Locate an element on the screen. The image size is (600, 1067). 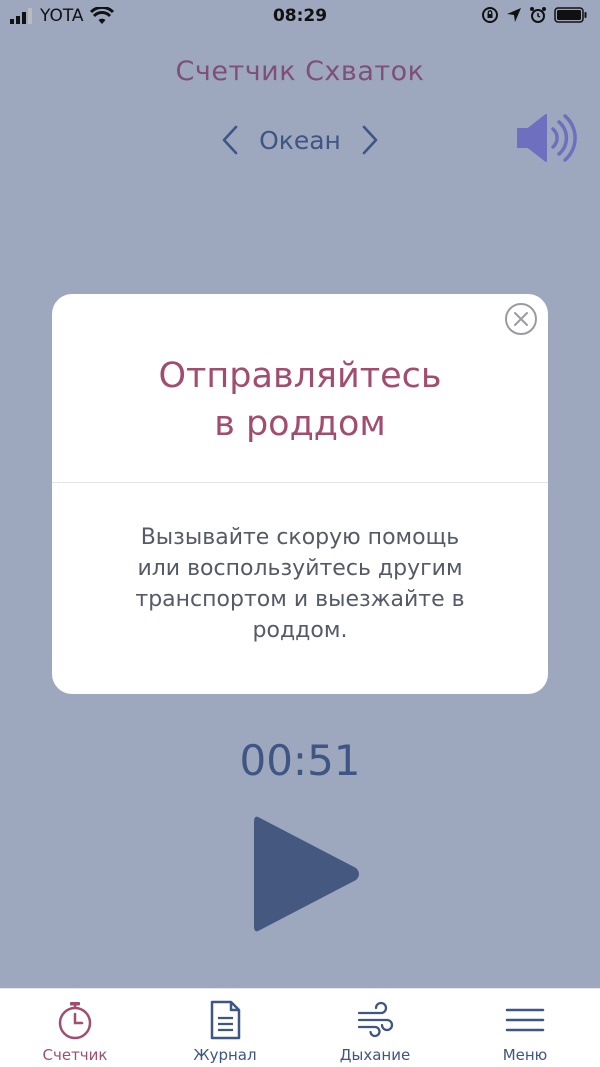
dialog-message-line: Вызывайте скорую помощь is located at coordinates (300, 537).